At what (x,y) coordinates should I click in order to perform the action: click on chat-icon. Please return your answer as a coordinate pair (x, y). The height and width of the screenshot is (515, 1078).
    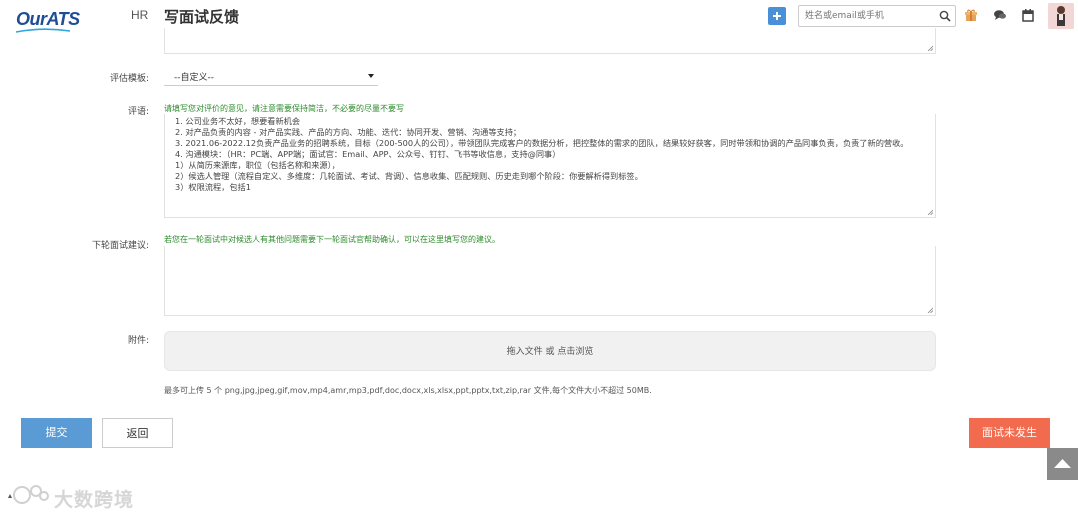
    Looking at the image, I should click on (1000, 15).